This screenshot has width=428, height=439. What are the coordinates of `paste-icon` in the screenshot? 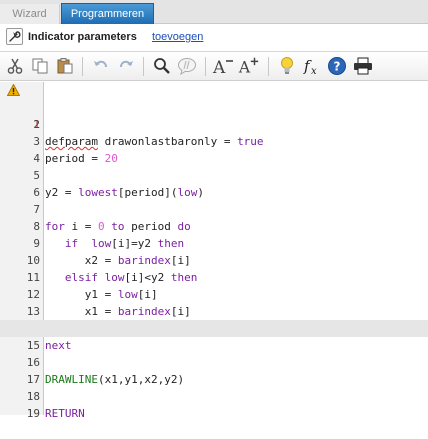 It's located at (65, 66).